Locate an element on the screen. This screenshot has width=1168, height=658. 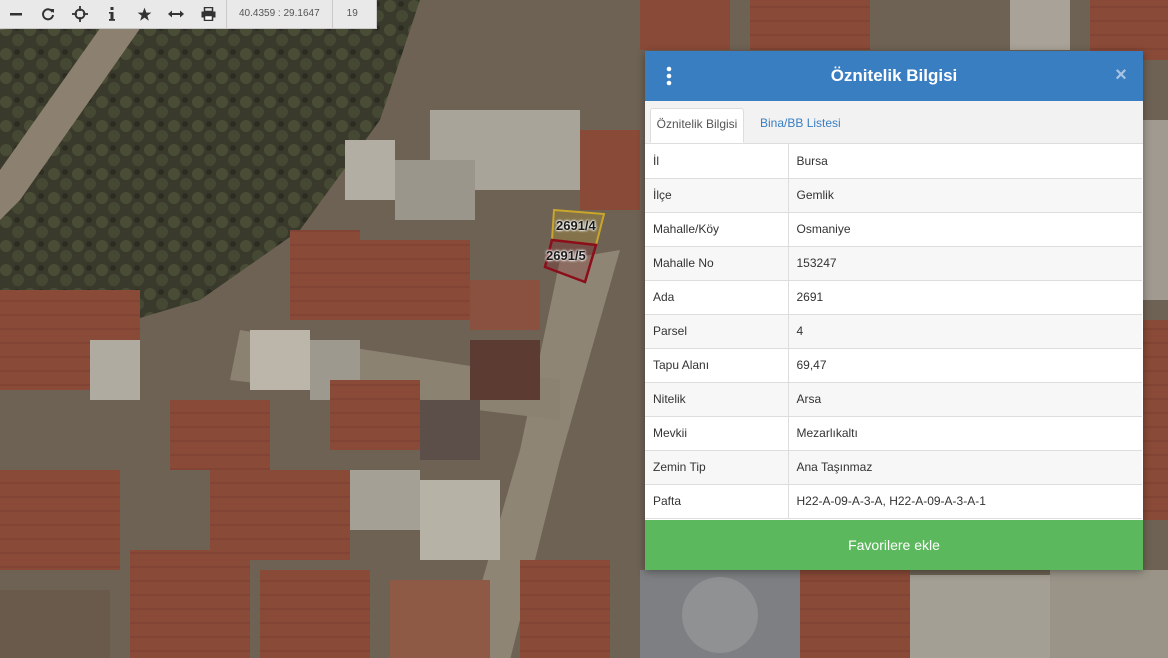
attribute-value: Ana Taşınmaz is located at coordinates (965, 467).